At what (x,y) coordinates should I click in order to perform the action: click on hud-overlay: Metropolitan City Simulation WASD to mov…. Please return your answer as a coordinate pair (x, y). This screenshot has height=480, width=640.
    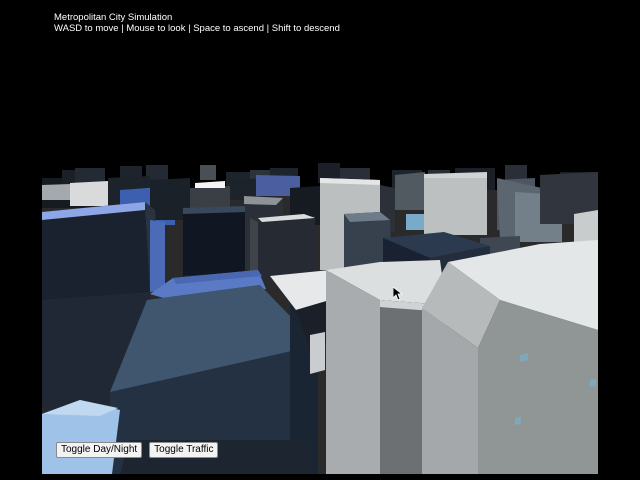
    Looking at the image, I should click on (197, 23).